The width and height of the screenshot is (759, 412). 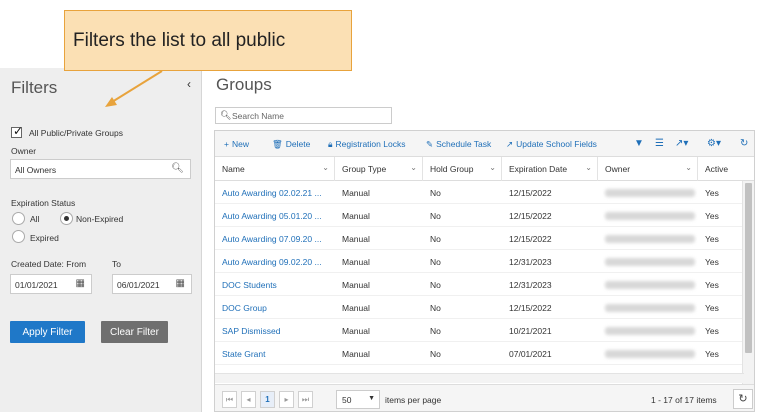 What do you see at coordinates (134, 88) in the screenshot?
I see `callout-arrow-icon` at bounding box center [134, 88].